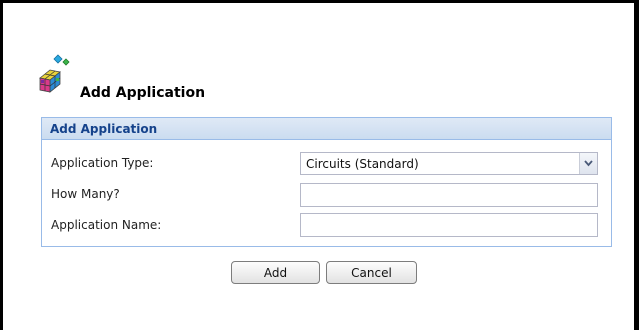 The height and width of the screenshot is (330, 639). What do you see at coordinates (104, 129) in the screenshot?
I see `panel-title: Add Application` at bounding box center [104, 129].